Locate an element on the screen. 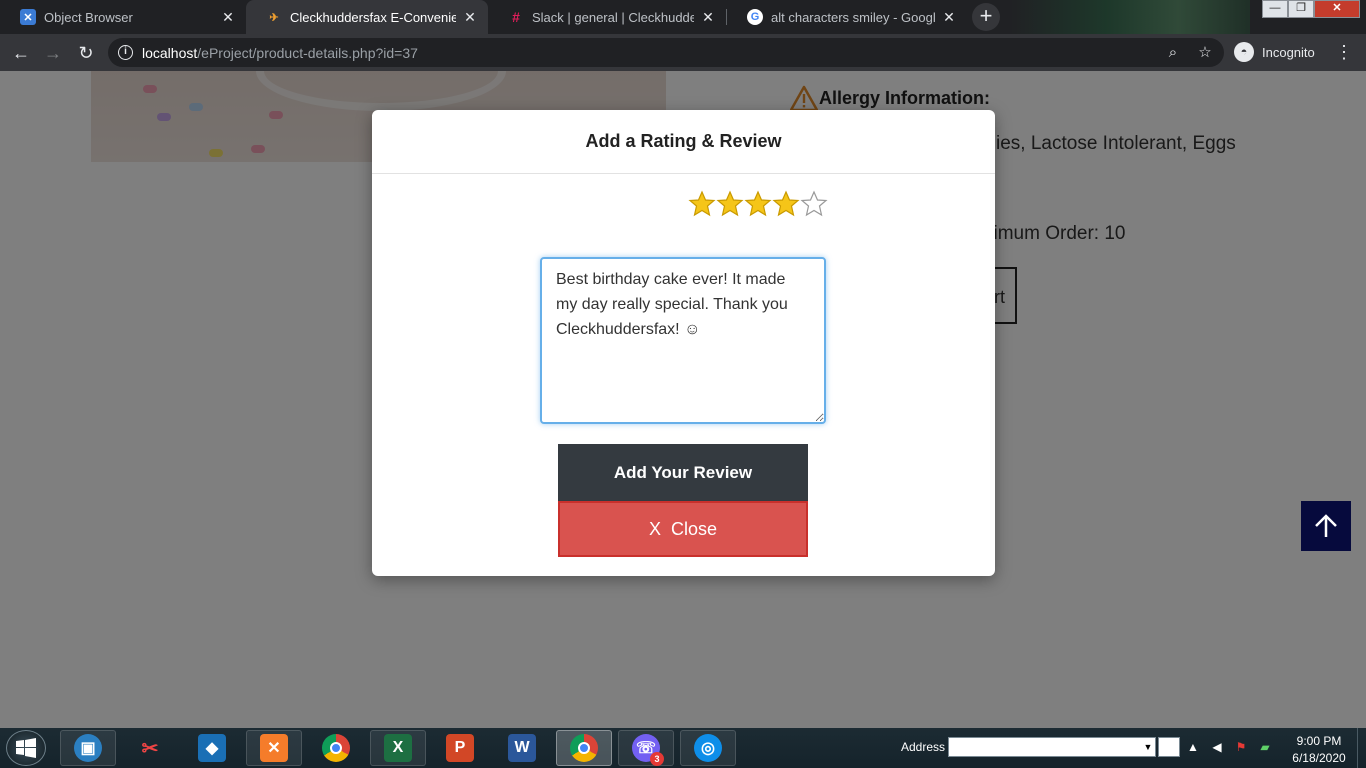 The image size is (1366, 768). taskbar-chrome-active is located at coordinates (584, 748).